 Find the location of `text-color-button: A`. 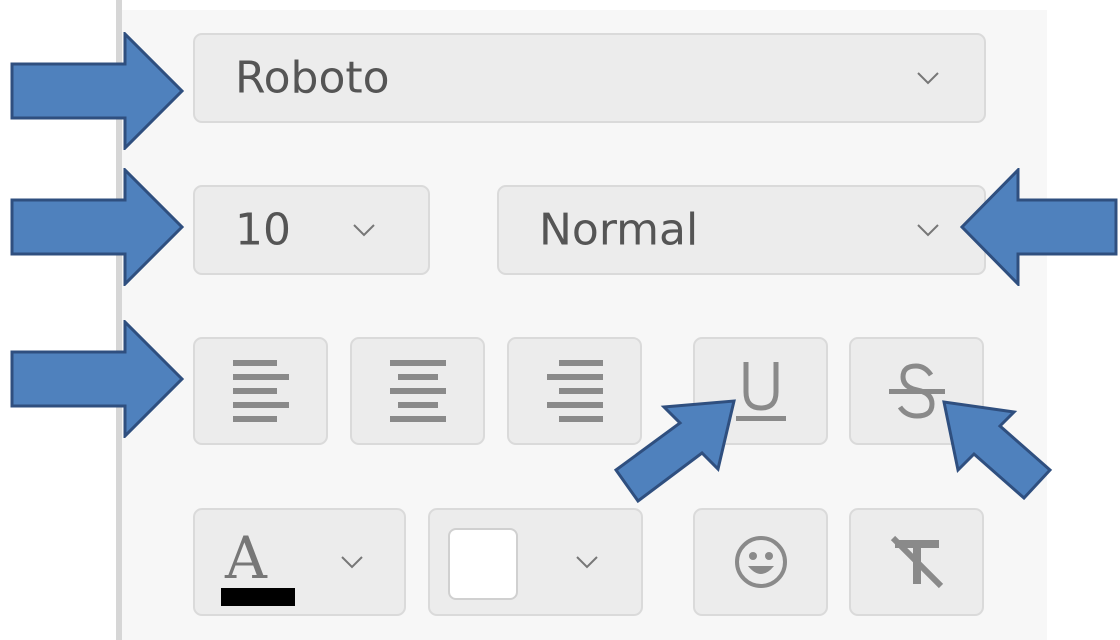

text-color-button: A is located at coordinates (299, 562).